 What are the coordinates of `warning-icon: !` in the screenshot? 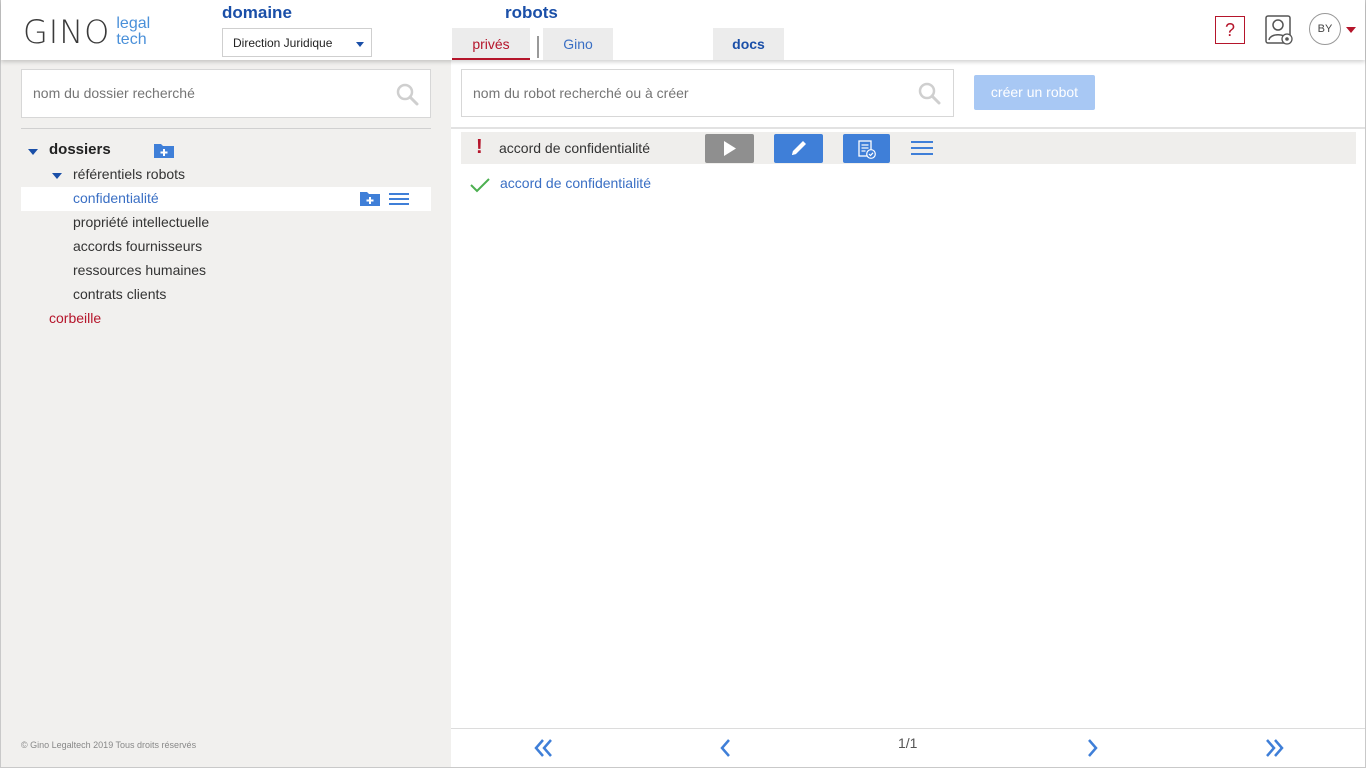 It's located at (479, 147).